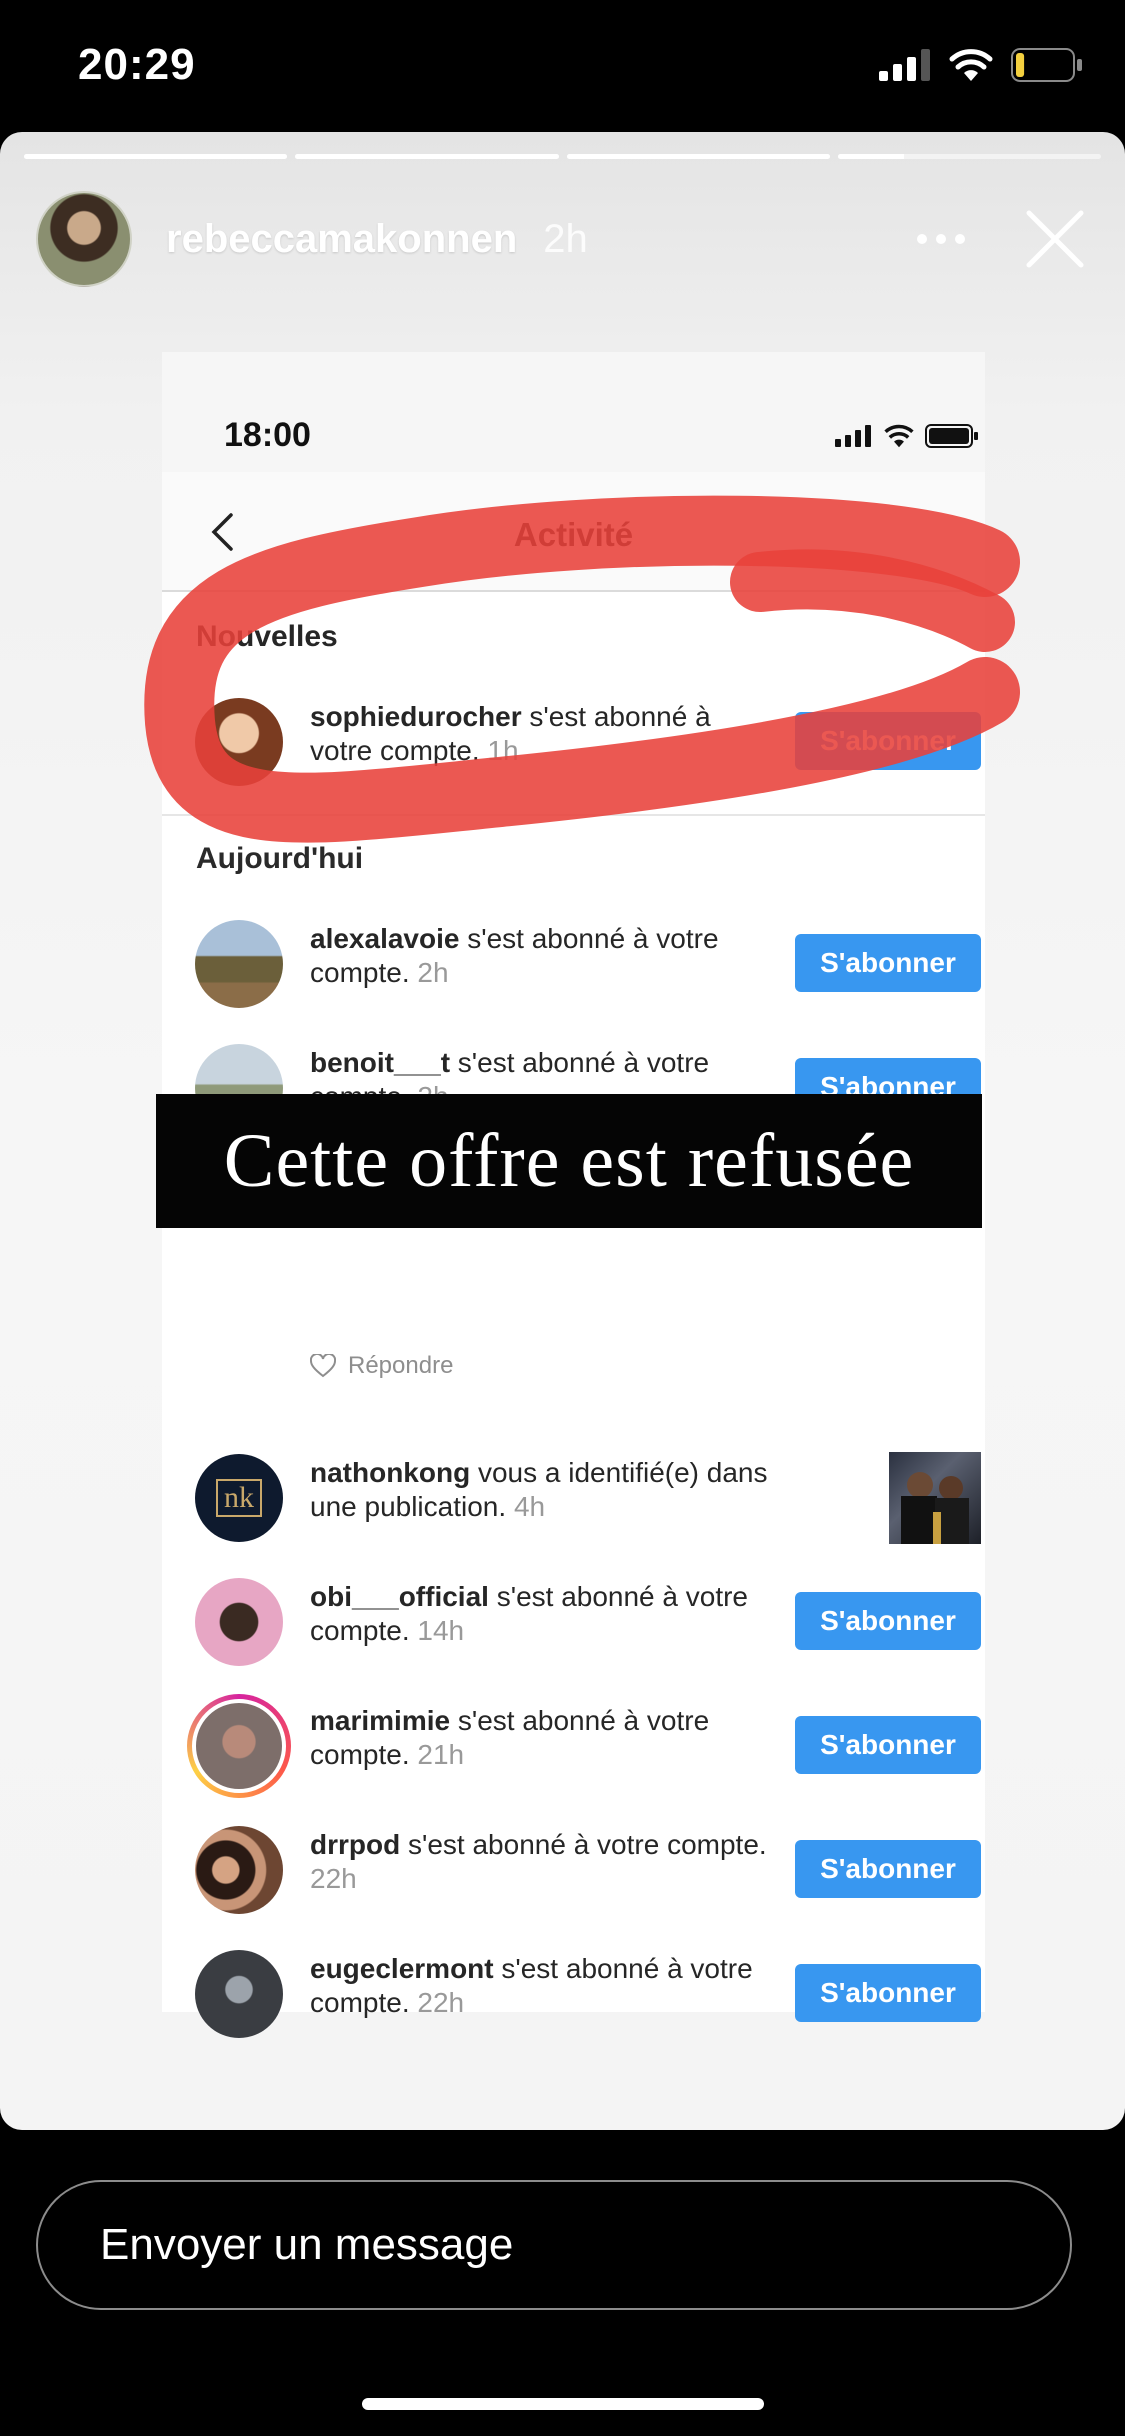 The image size is (1125, 2436). Describe the element at coordinates (554, 2245) in the screenshot. I see `message-input: Envoyer un message` at that location.